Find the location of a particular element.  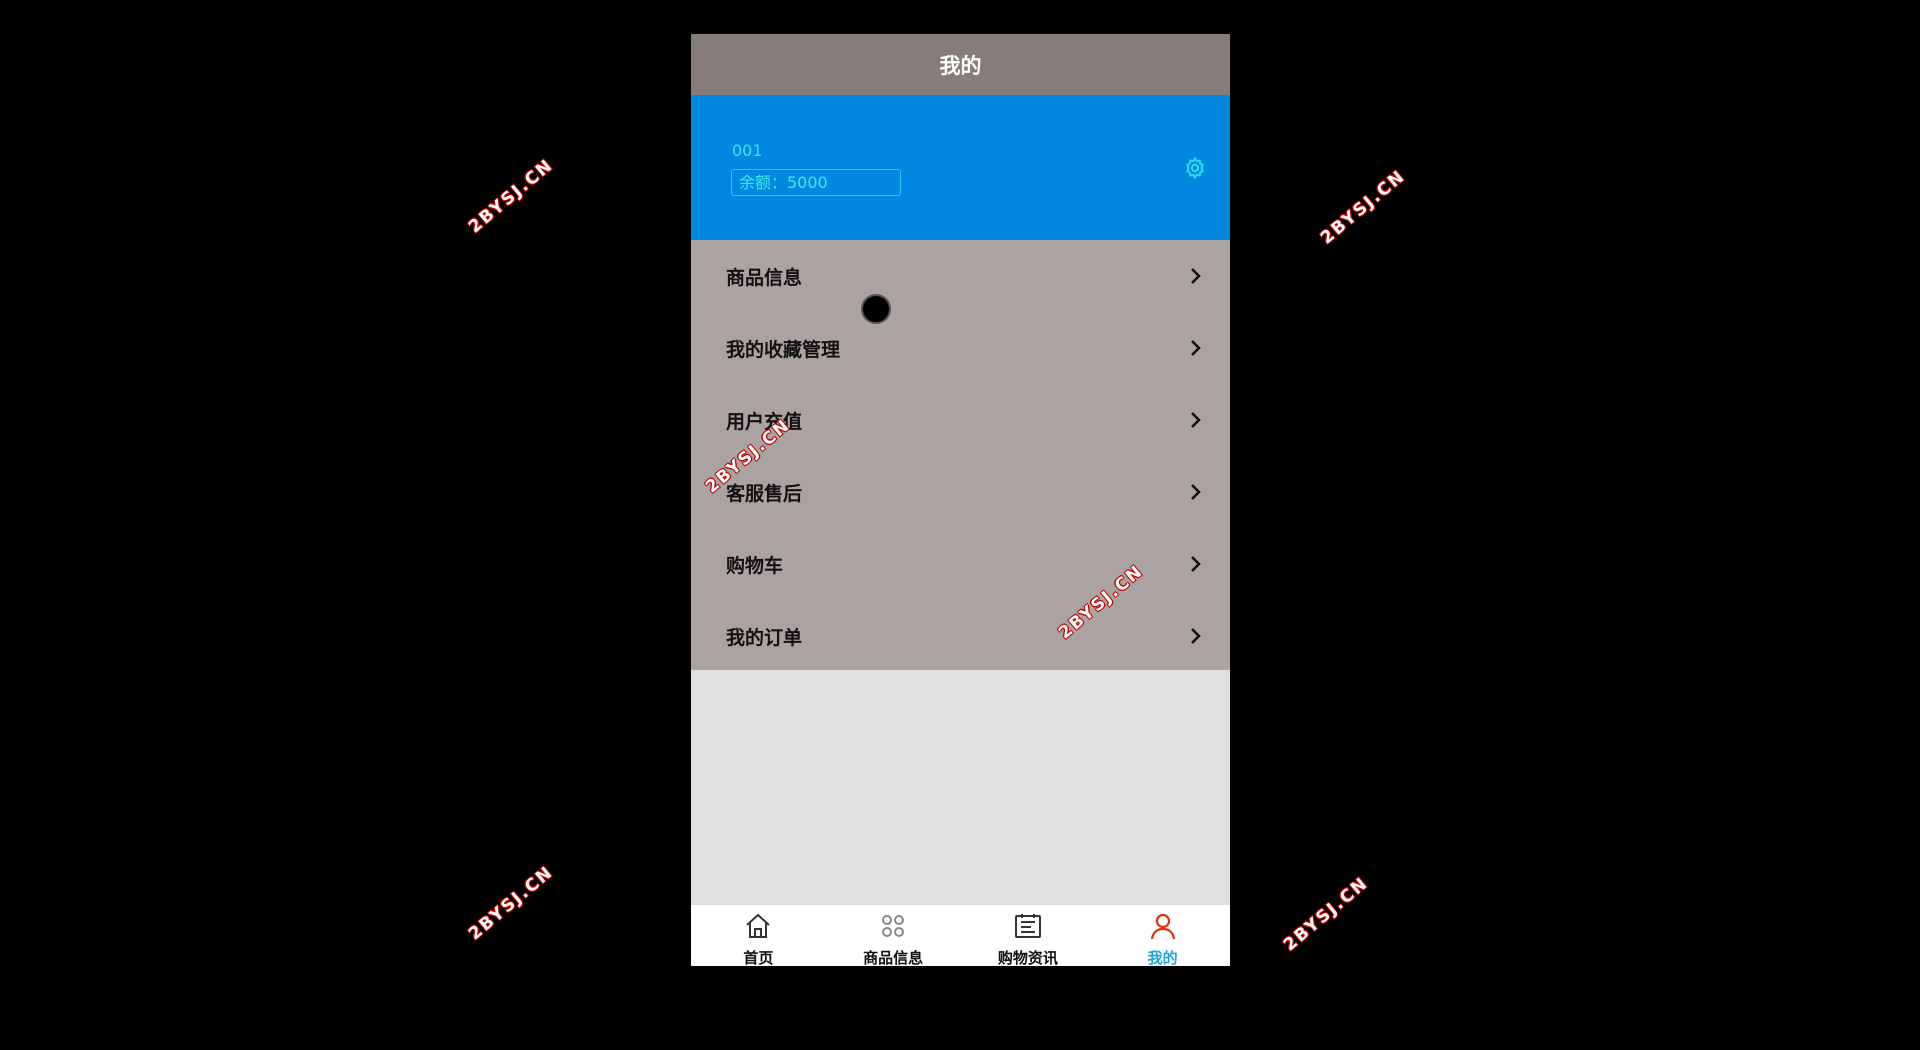

menu-item-orders: 我的订单 is located at coordinates (960, 636).